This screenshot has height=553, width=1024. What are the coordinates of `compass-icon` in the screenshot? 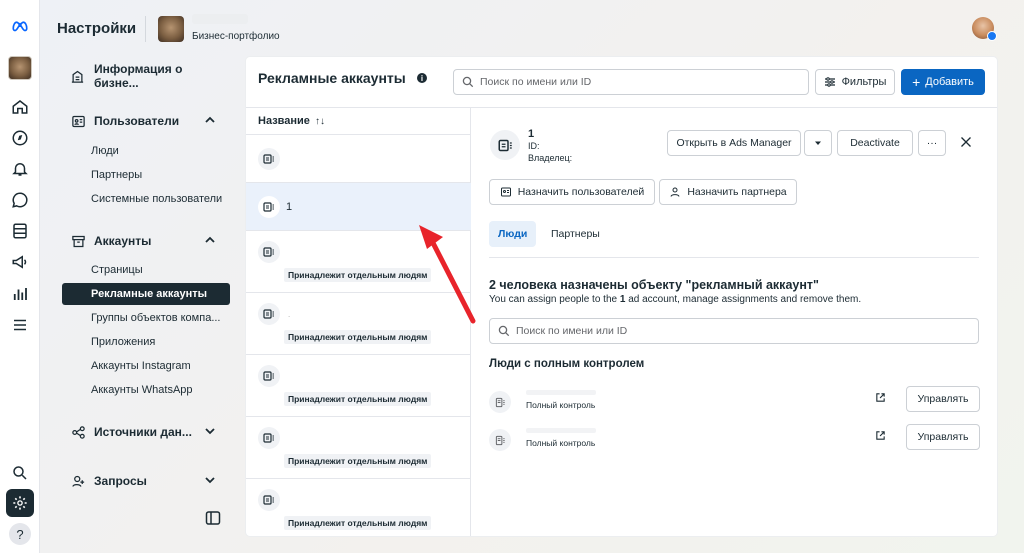 It's located at (20, 138).